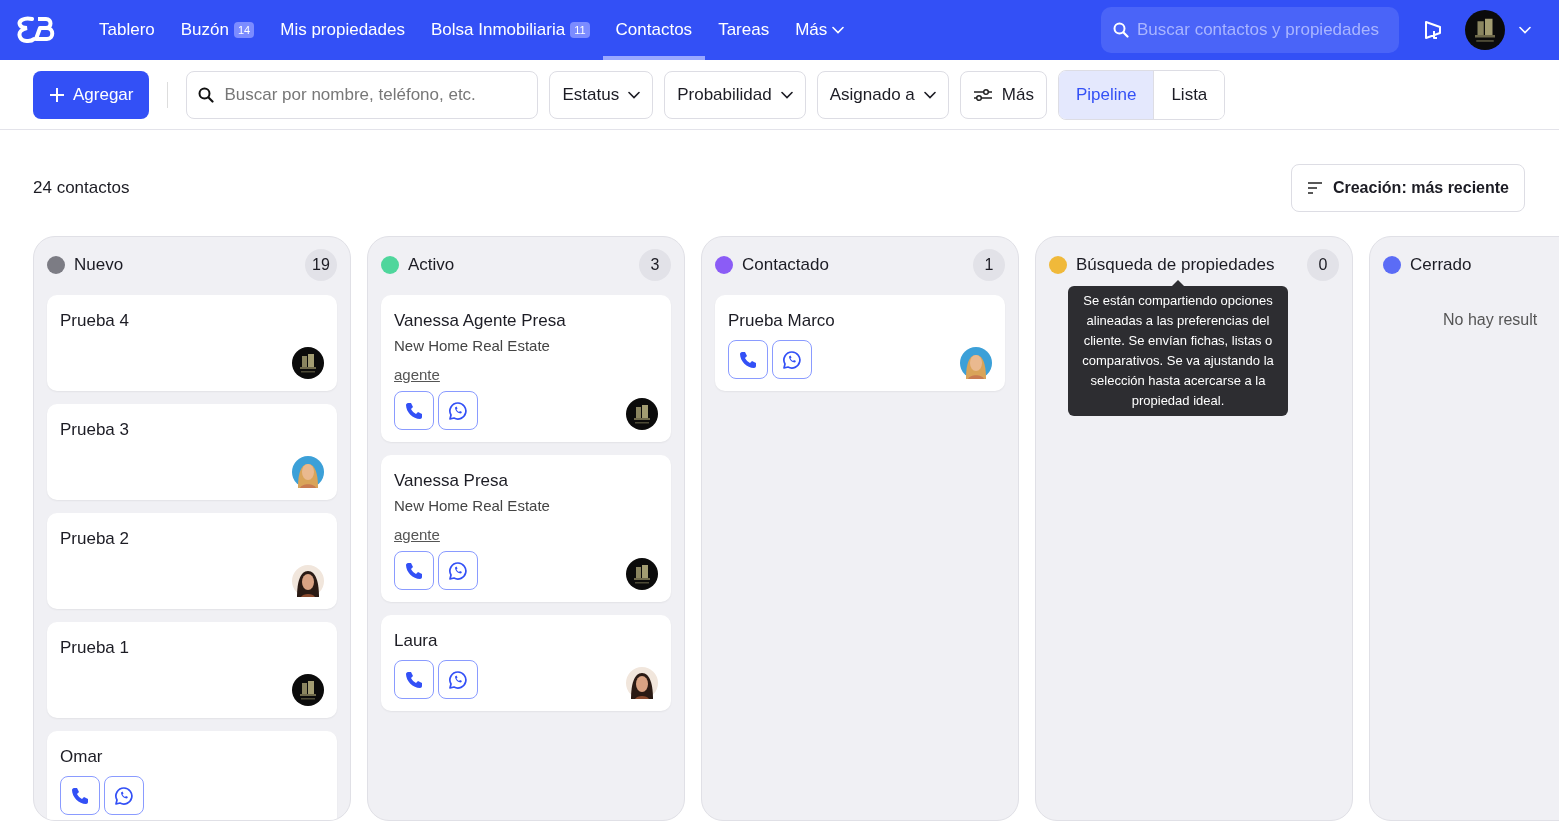 This screenshot has height=838, width=1559. Describe the element at coordinates (321, 265) in the screenshot. I see `count-badge: 19` at that location.